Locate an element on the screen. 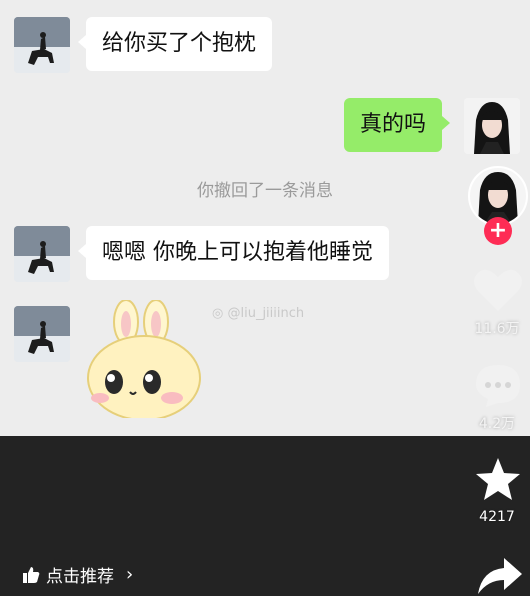 This screenshot has width=530, height=596. message-bubble-1: 给你买了个抱枕 is located at coordinates (175, 44).